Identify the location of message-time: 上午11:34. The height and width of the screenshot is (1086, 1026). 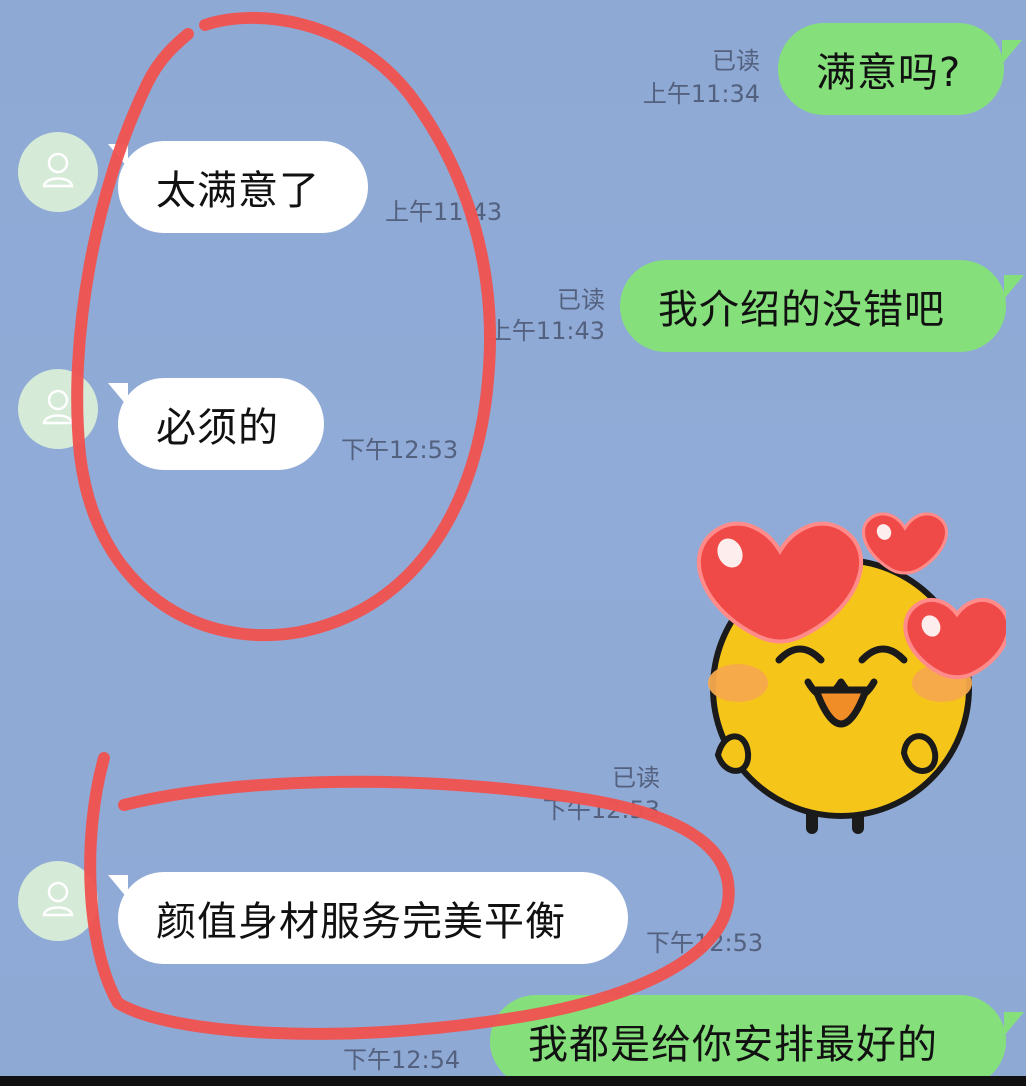
(701, 94).